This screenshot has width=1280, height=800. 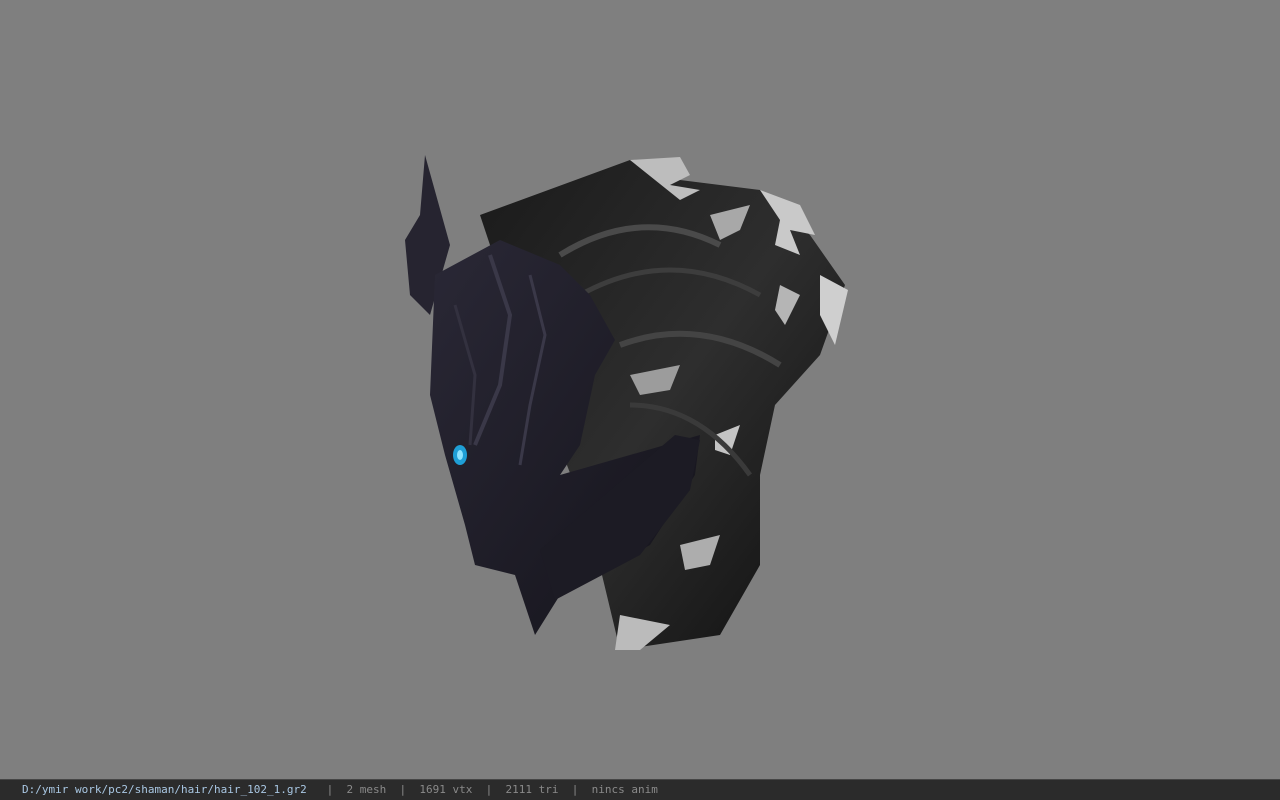 I want to click on vertex-count: 1691 vtx, so click(x=446, y=789).